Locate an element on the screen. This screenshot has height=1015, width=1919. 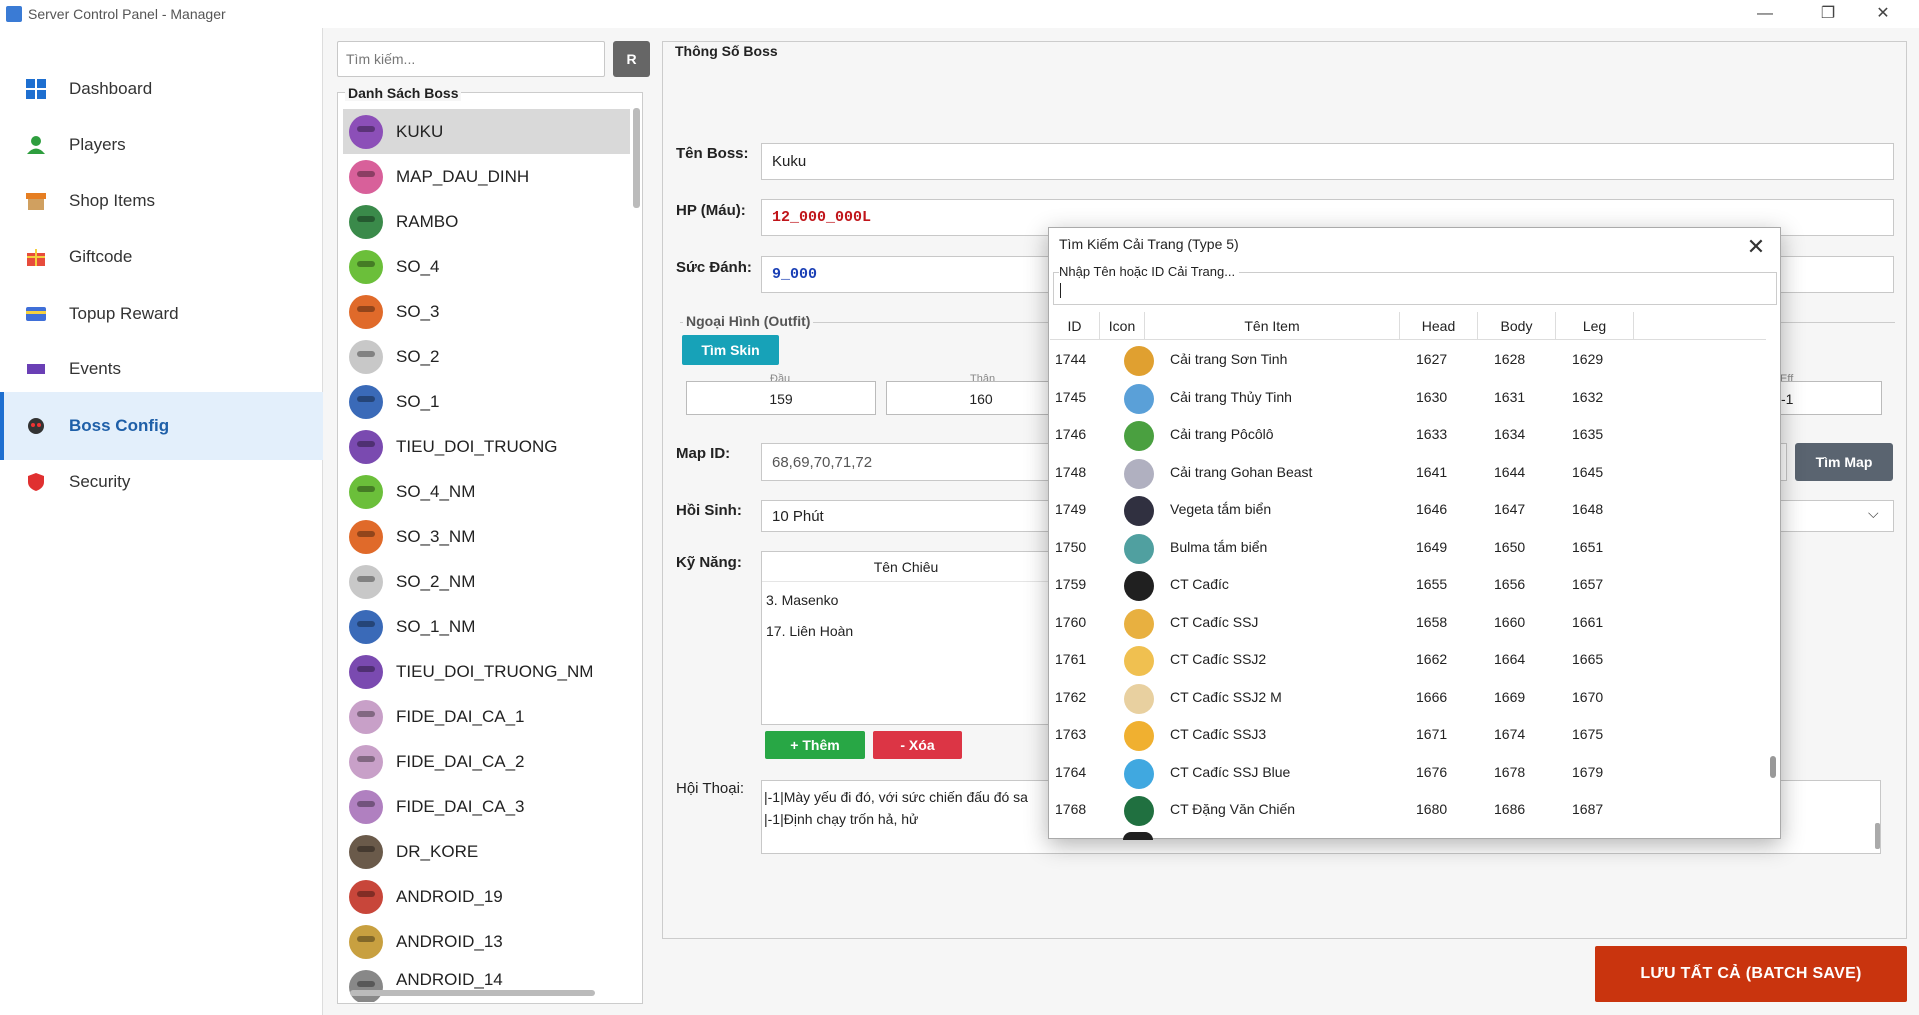
add-skill-button: + Thêm is located at coordinates (815, 745).